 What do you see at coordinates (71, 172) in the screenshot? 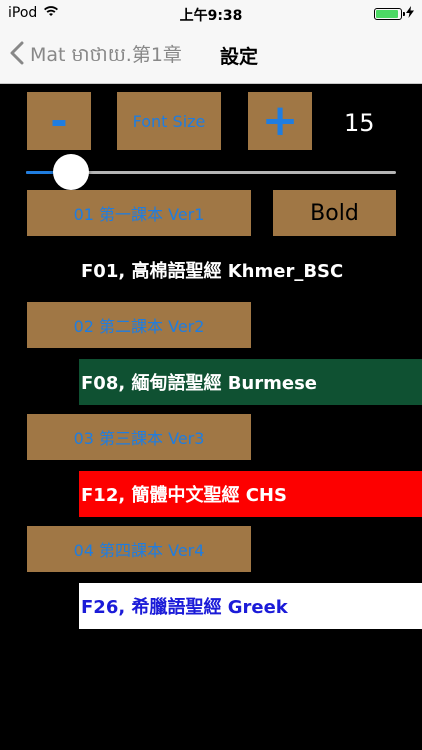
I see `slider-thumb` at bounding box center [71, 172].